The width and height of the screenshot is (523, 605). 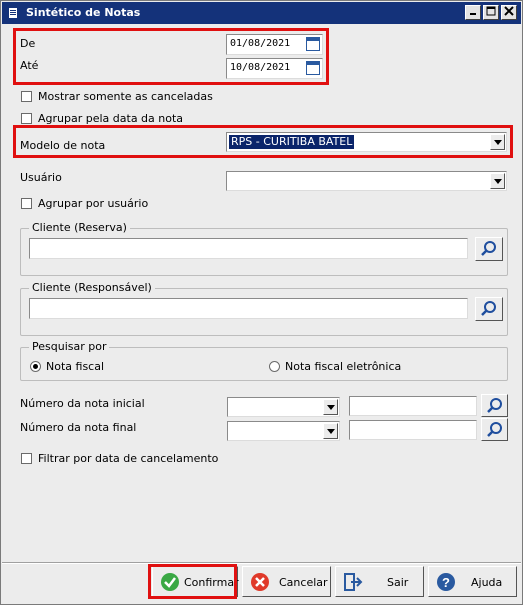 I want to click on app-icon, so click(x=13, y=13).